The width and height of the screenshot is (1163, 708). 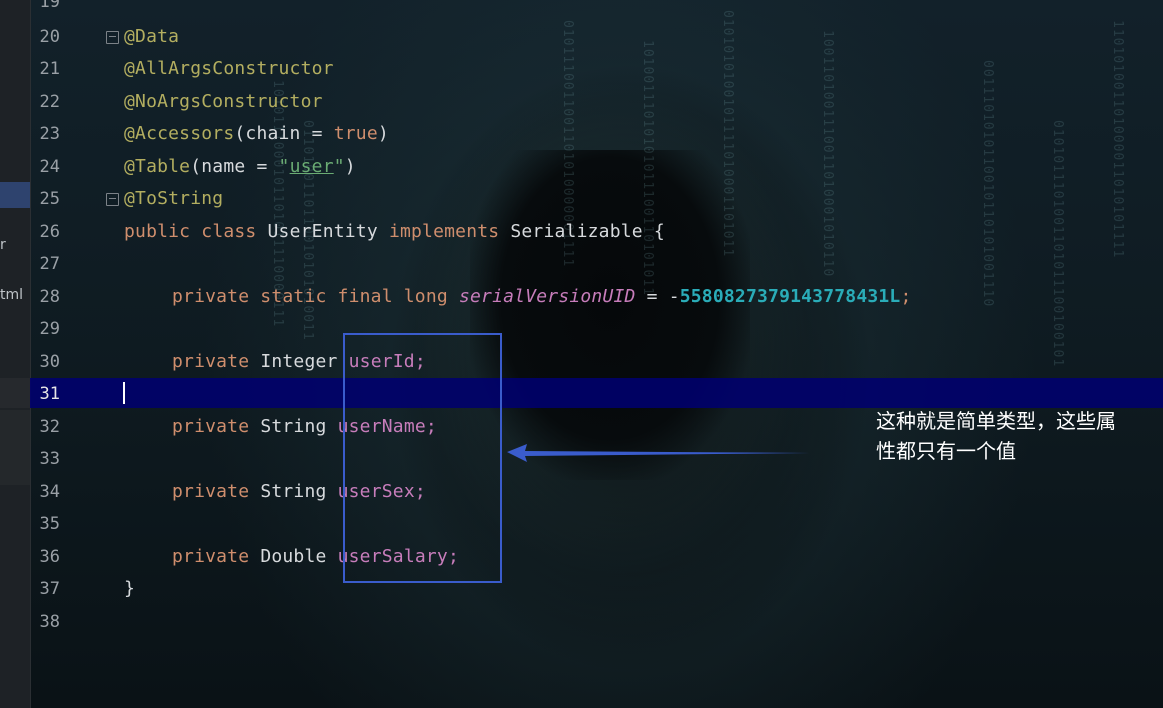 What do you see at coordinates (444, 231) in the screenshot?
I see `keyword-token: implements` at bounding box center [444, 231].